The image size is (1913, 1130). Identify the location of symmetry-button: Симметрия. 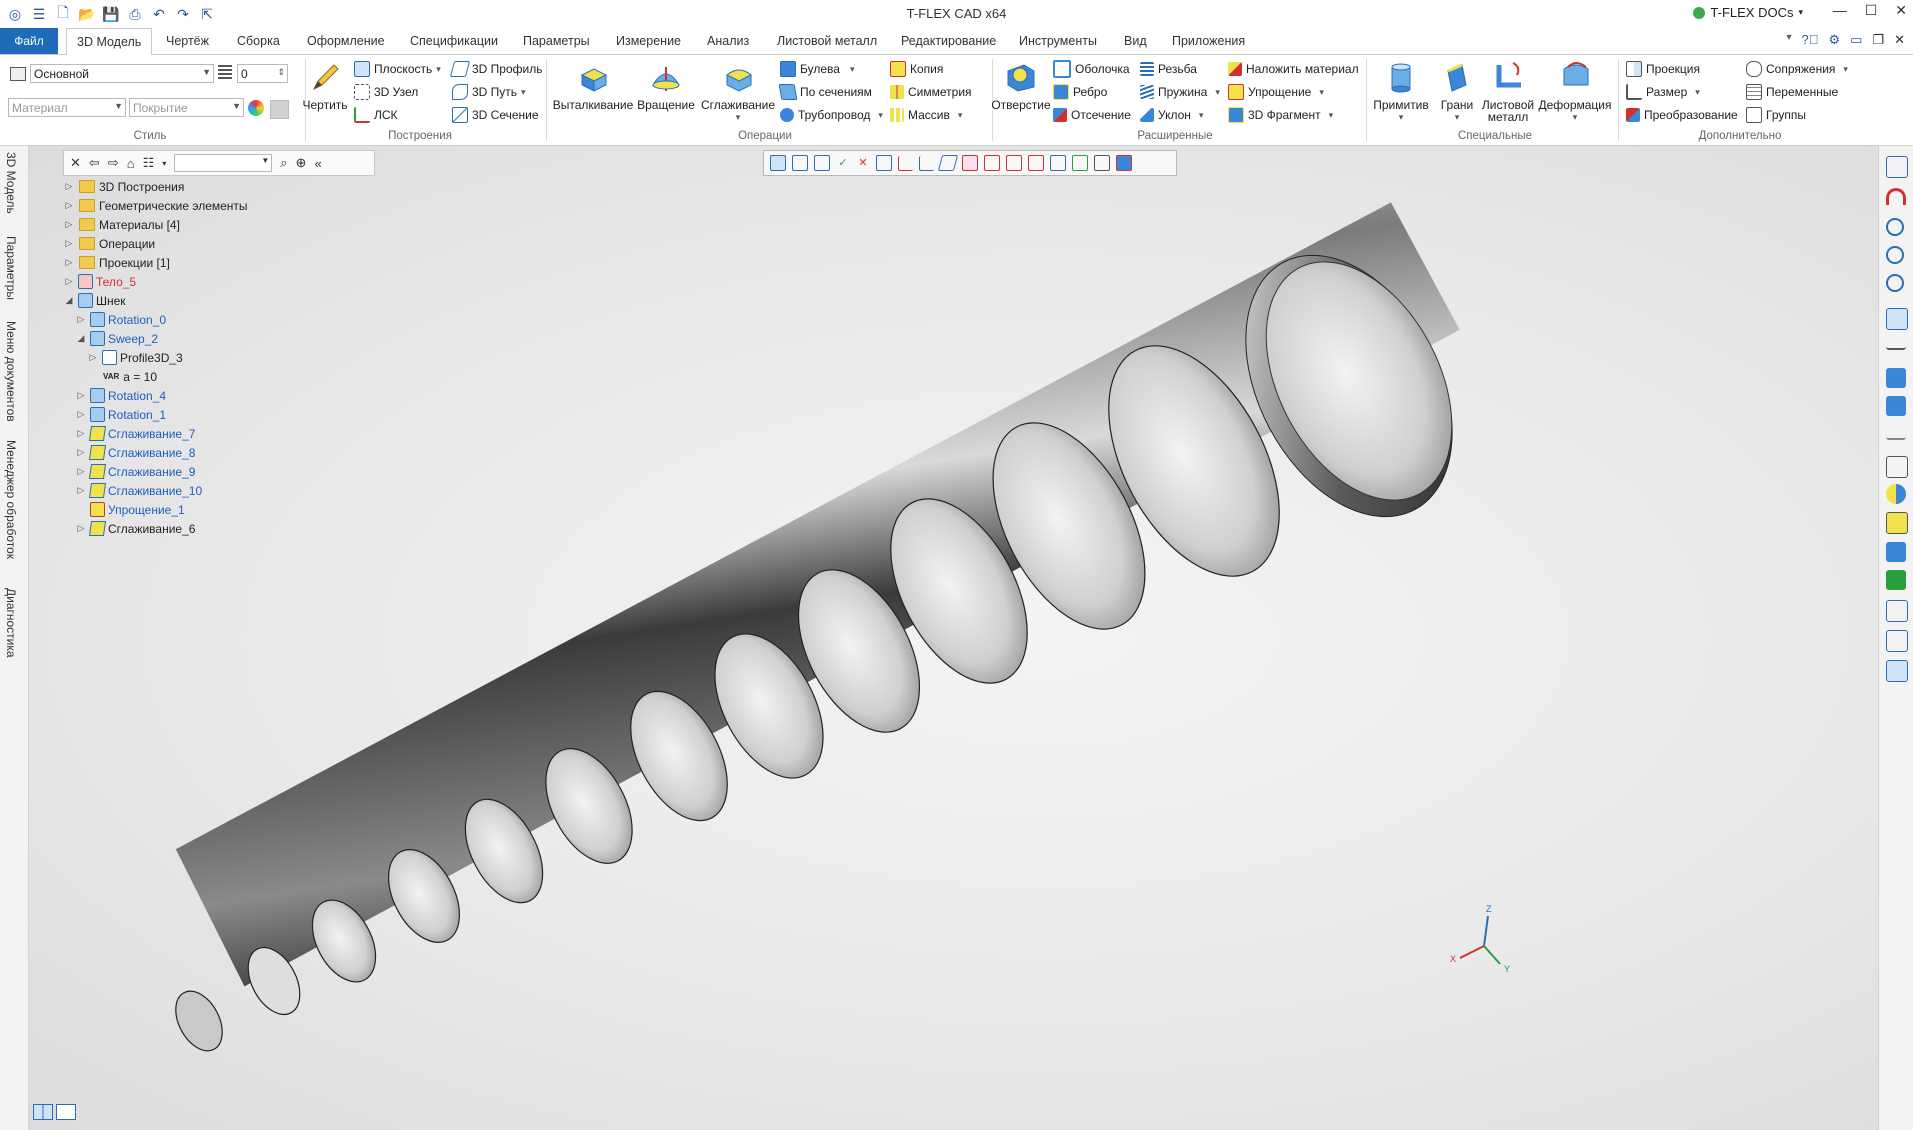
(931, 92).